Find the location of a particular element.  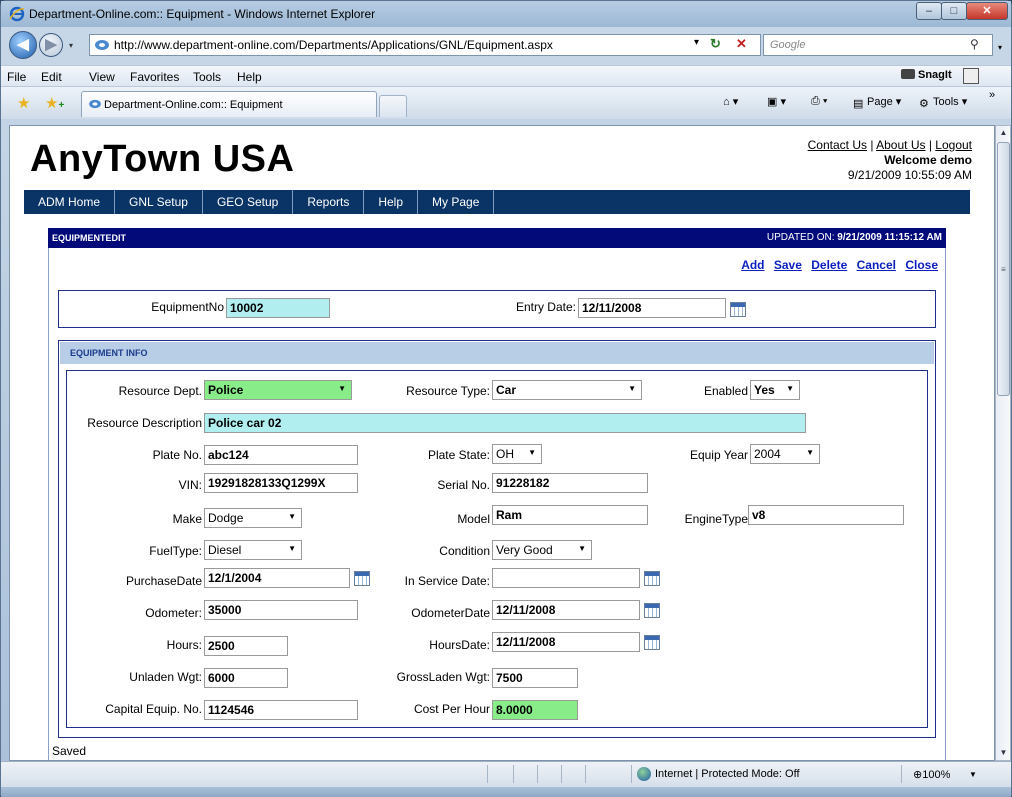

entry-date-calendar-icon is located at coordinates (738, 309).